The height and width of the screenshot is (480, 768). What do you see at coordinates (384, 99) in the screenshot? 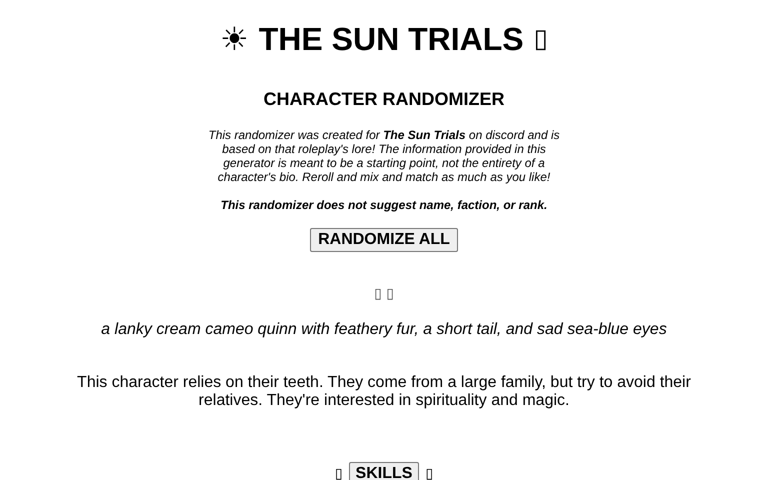
I see `page-subtitle: CHARACTER RANDOMIZER` at bounding box center [384, 99].